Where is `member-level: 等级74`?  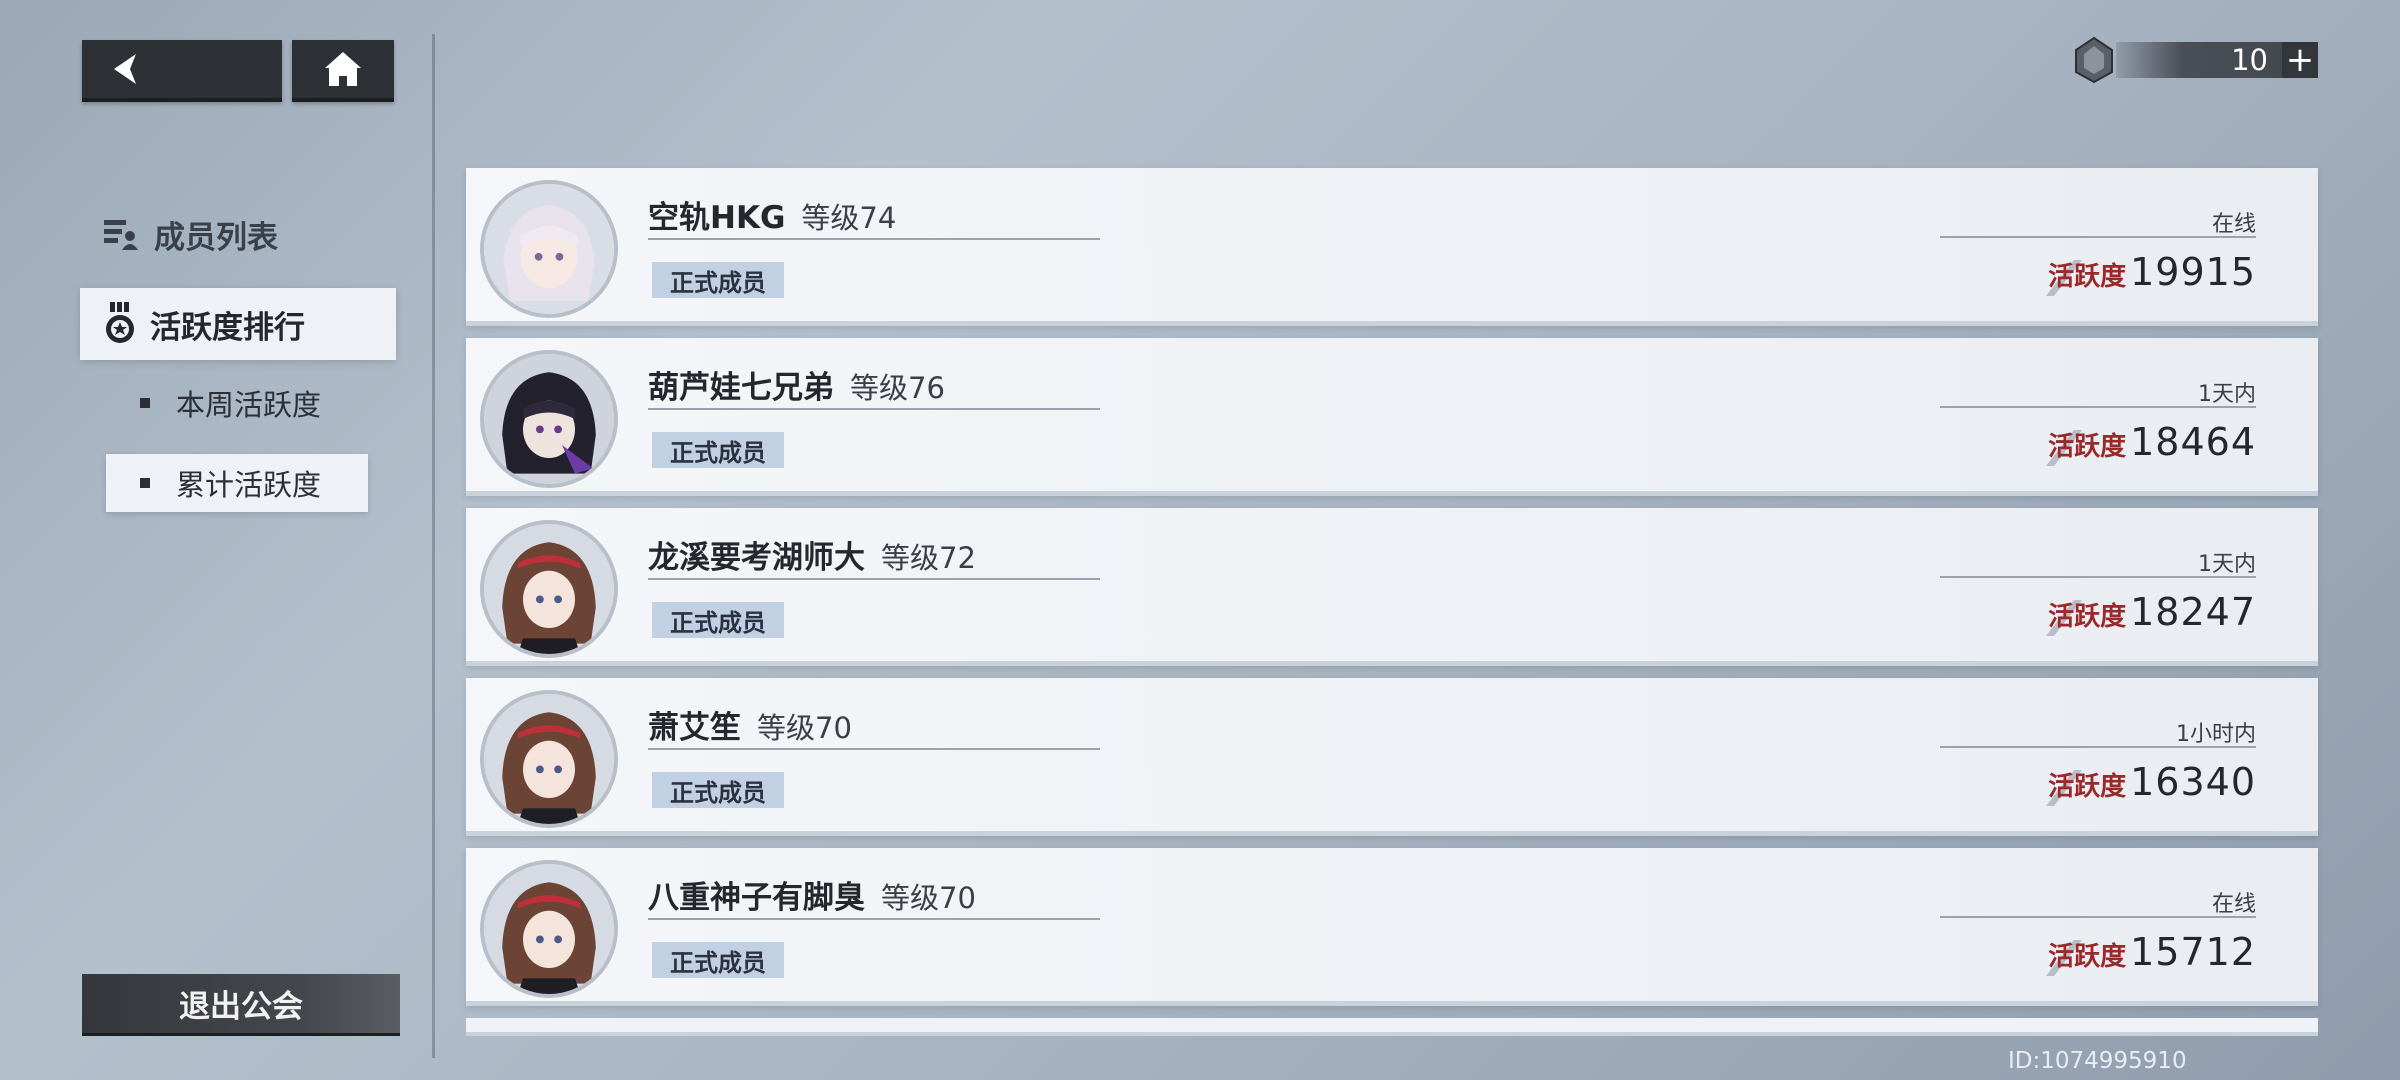
member-level: 等级74 is located at coordinates (849, 218).